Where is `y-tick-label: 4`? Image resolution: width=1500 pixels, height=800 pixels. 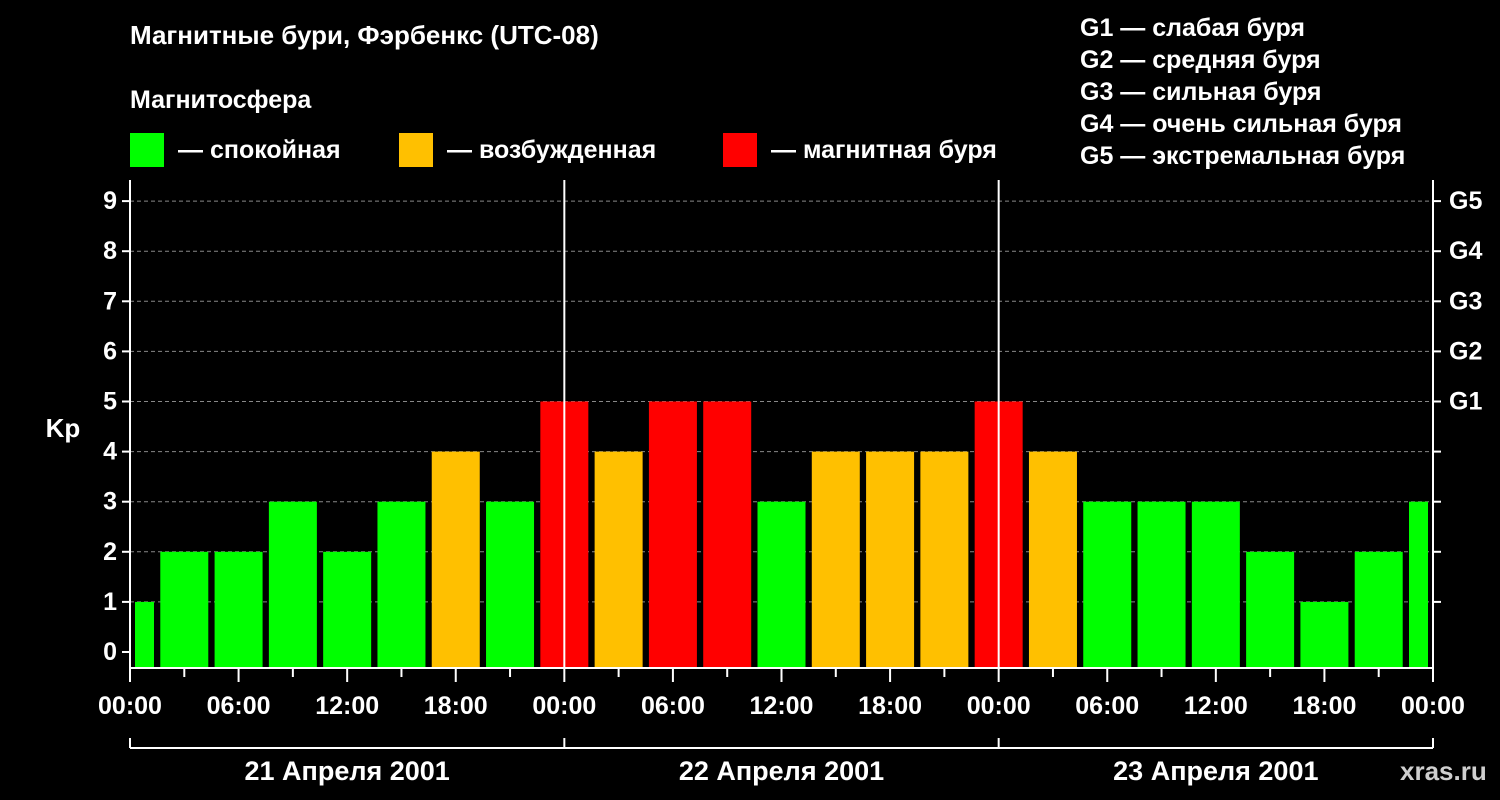
y-tick-label: 4 is located at coordinates (110, 452).